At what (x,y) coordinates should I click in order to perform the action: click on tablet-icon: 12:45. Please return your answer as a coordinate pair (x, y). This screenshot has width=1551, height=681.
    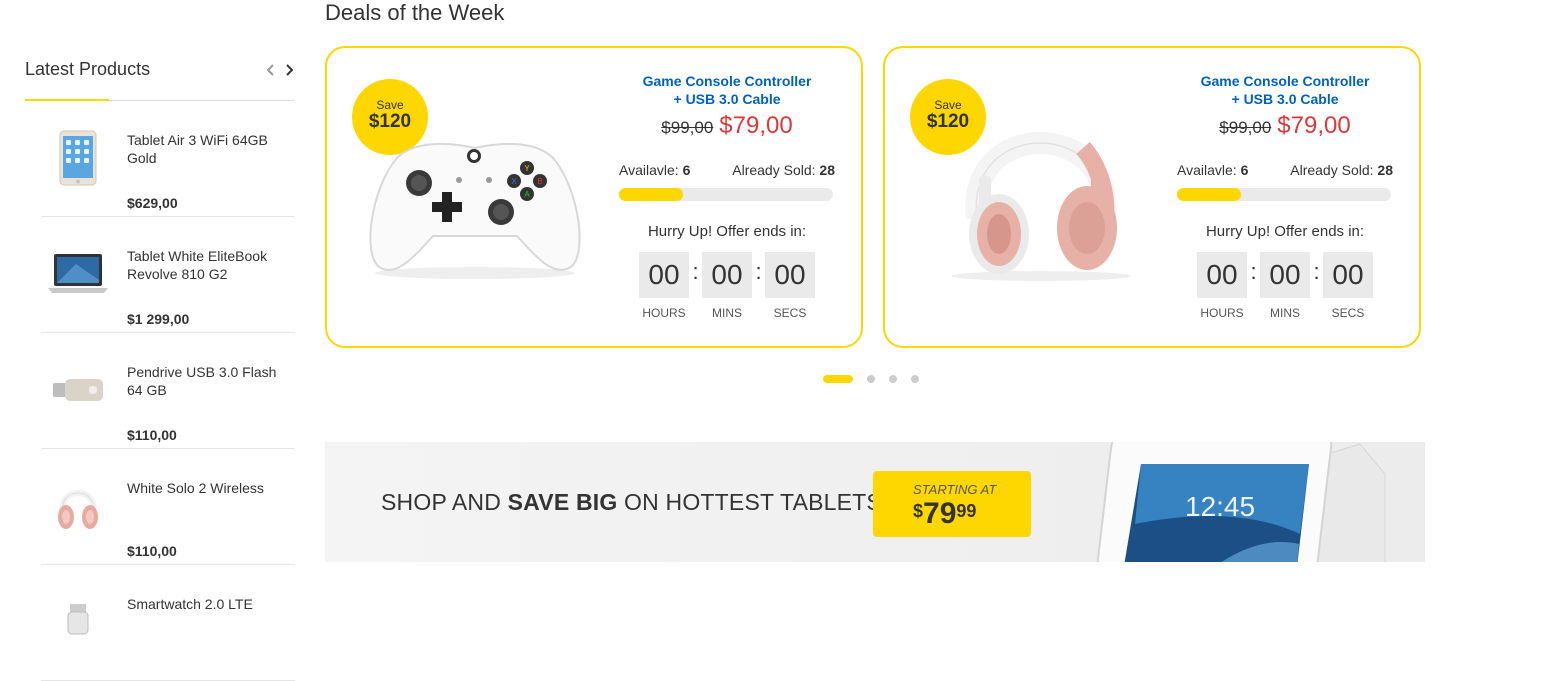
    Looking at the image, I should click on (1255, 502).